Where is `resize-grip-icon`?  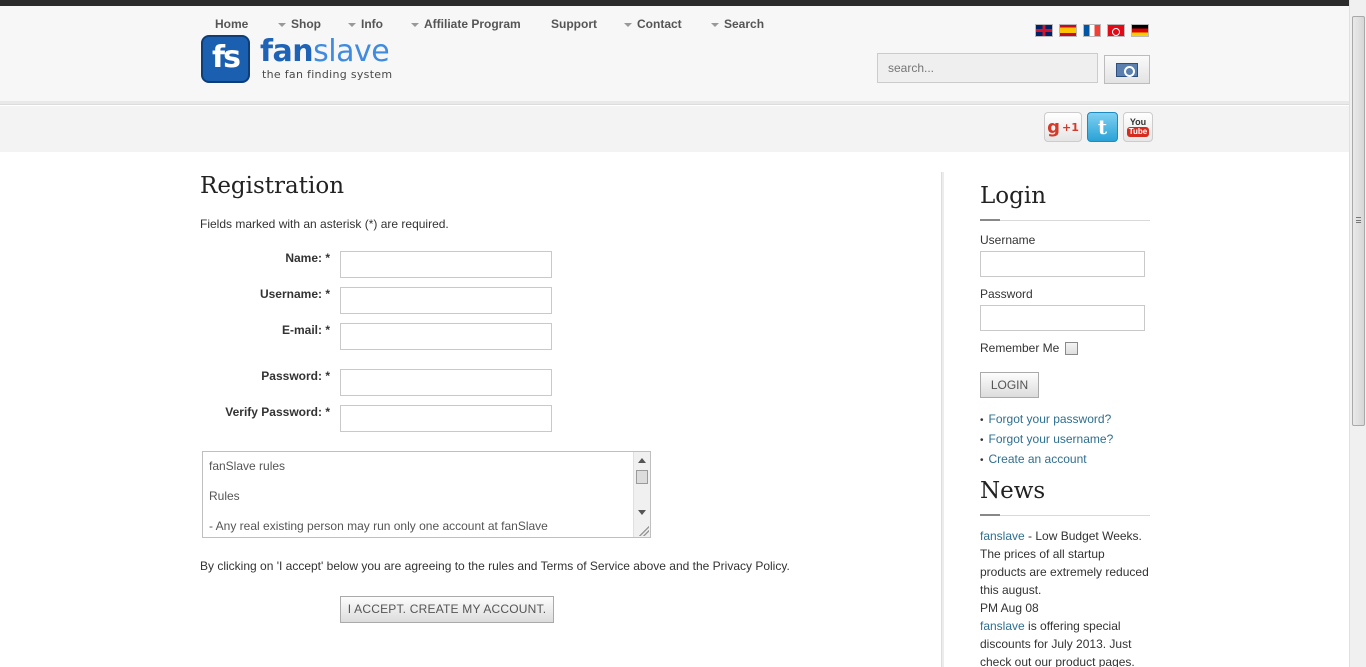
resize-grip-icon is located at coordinates (644, 531).